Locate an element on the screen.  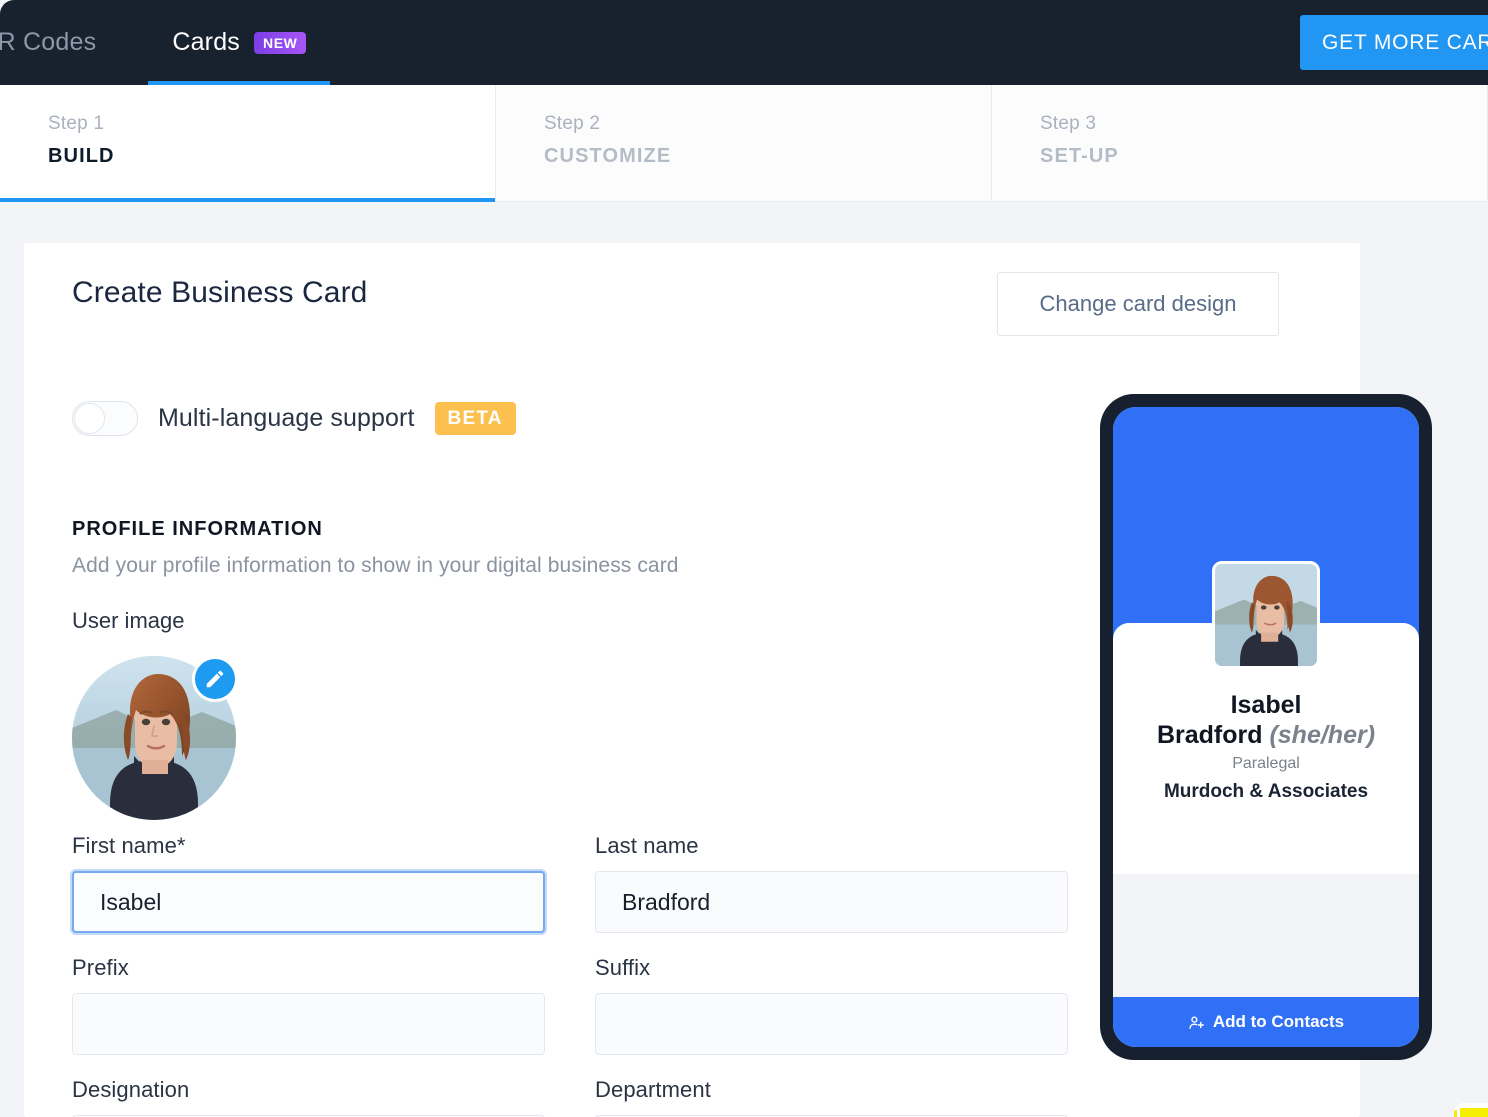
field-first-name: First name* is located at coordinates (308, 883).